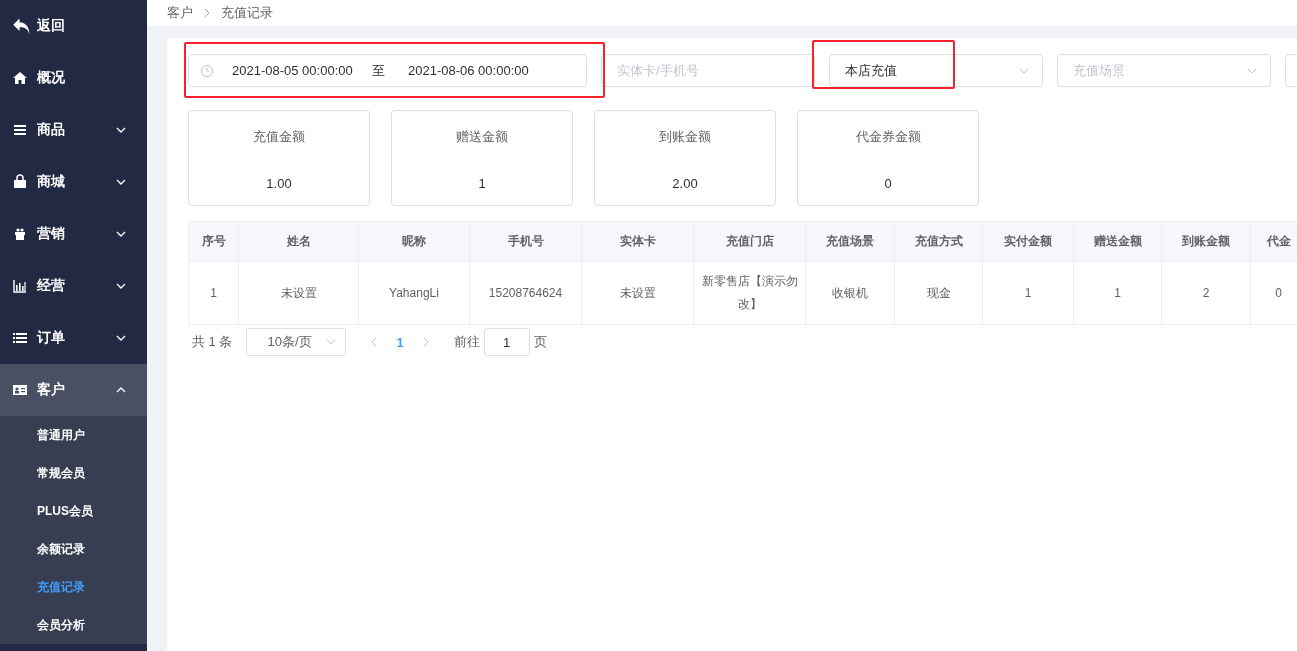 This screenshot has width=1297, height=651. I want to click on gift-icon, so click(20, 234).